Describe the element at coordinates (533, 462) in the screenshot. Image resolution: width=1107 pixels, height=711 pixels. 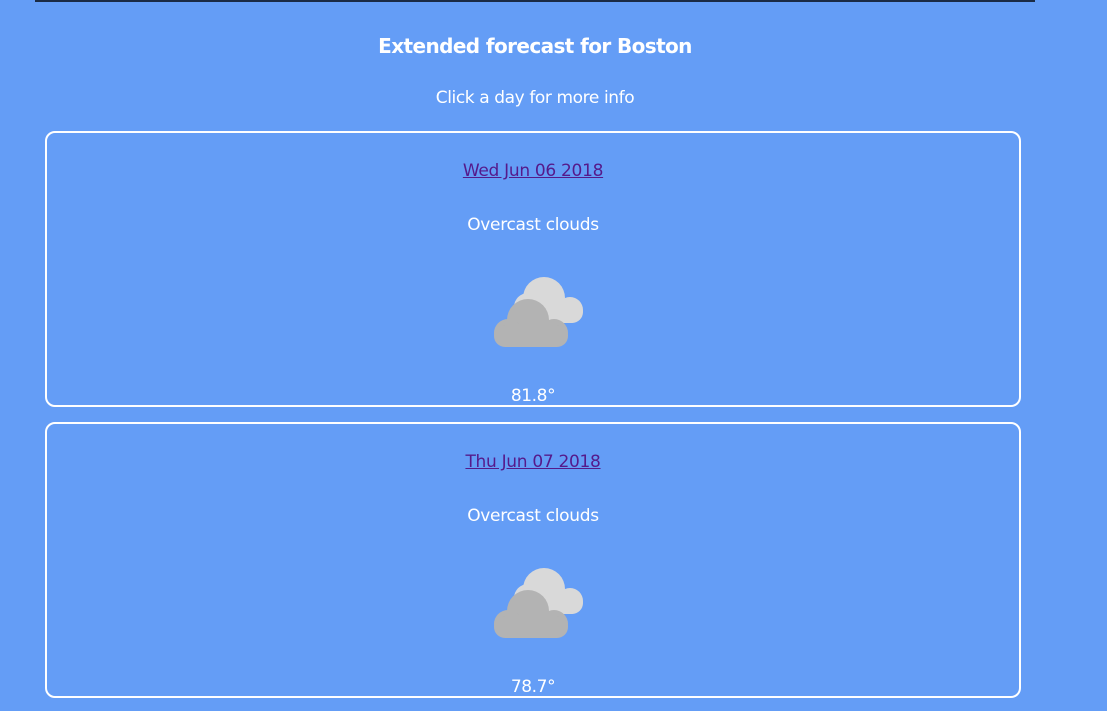
I see `day-date-link: Thu Jun 07 2018` at that location.